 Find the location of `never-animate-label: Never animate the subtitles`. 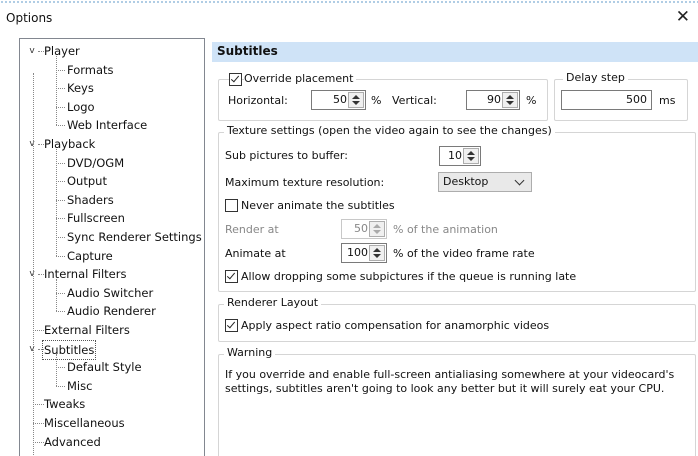

never-animate-label: Never animate the subtitles is located at coordinates (318, 205).